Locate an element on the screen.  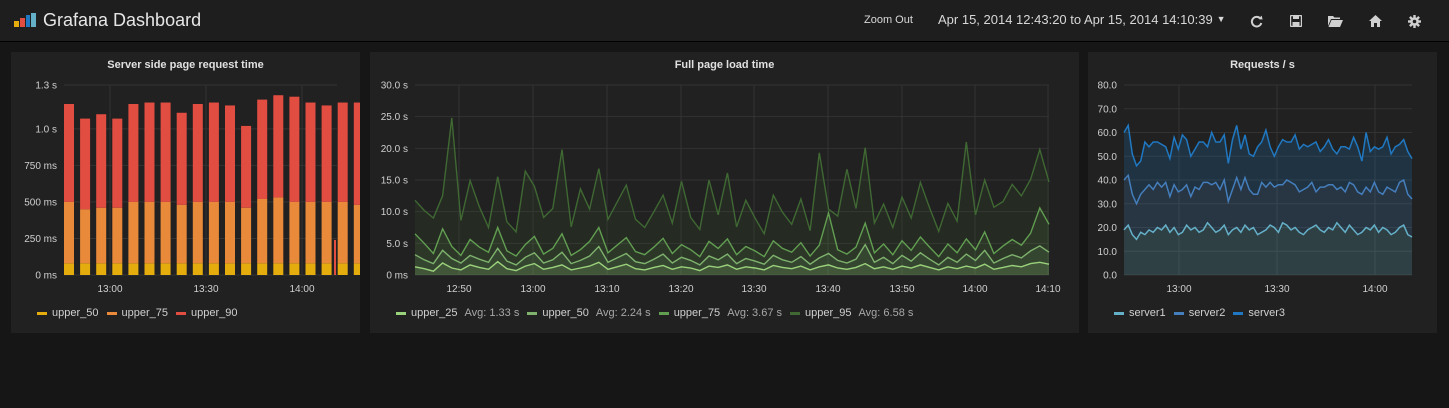
legend-label: upper_25 is located at coordinates (434, 313).